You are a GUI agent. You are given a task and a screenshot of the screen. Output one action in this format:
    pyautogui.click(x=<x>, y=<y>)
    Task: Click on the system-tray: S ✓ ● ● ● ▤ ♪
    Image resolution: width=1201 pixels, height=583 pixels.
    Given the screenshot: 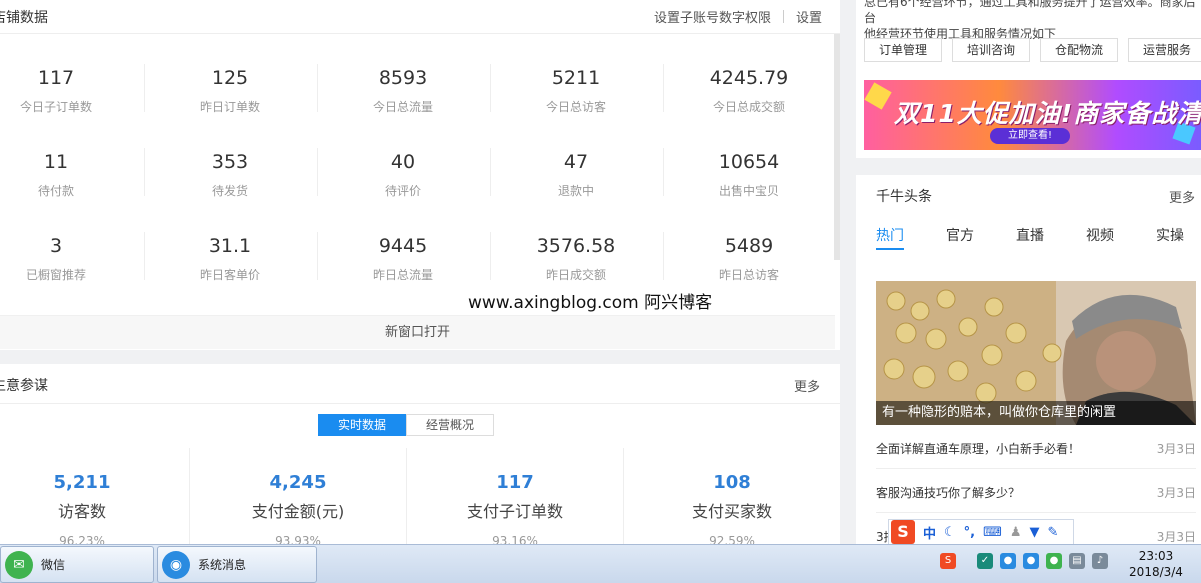 What is the action you would take?
    pyautogui.click(x=1027, y=561)
    